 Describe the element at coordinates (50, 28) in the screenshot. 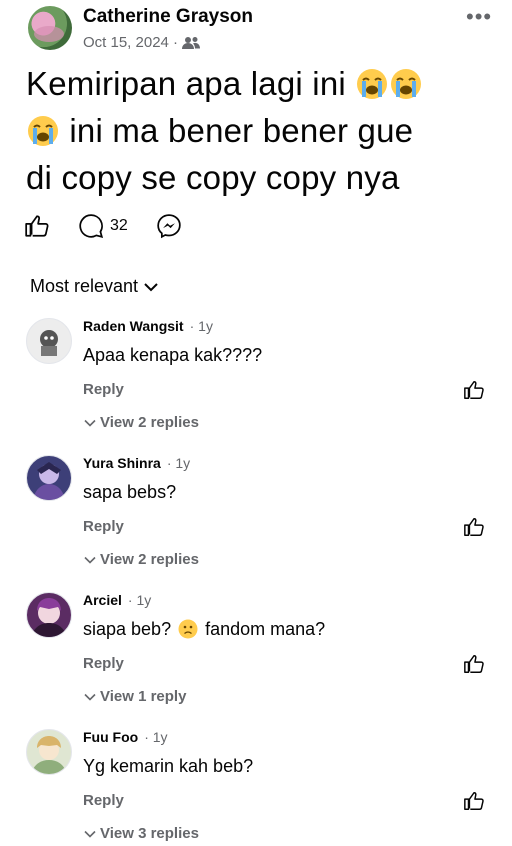

I see `post-author-avatar` at that location.